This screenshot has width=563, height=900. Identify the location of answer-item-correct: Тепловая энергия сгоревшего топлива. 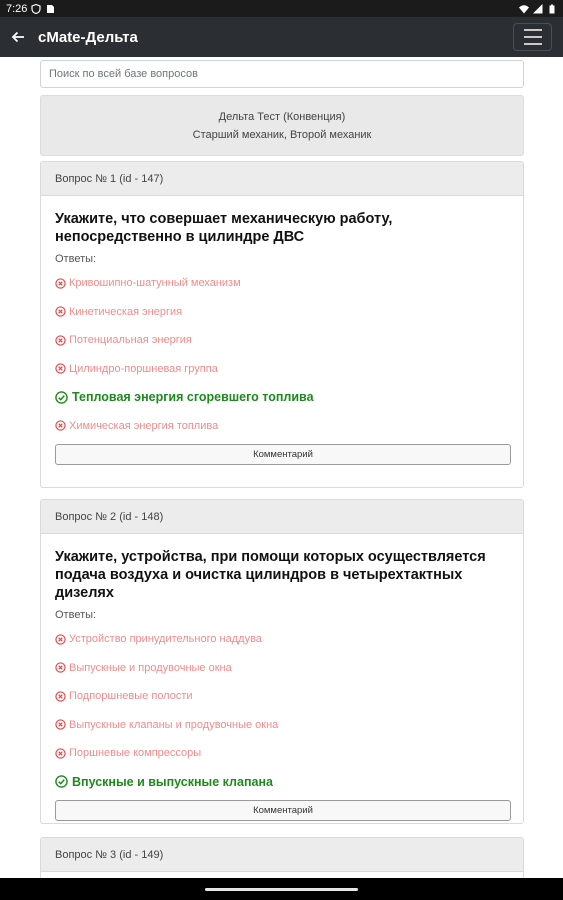
(282, 397).